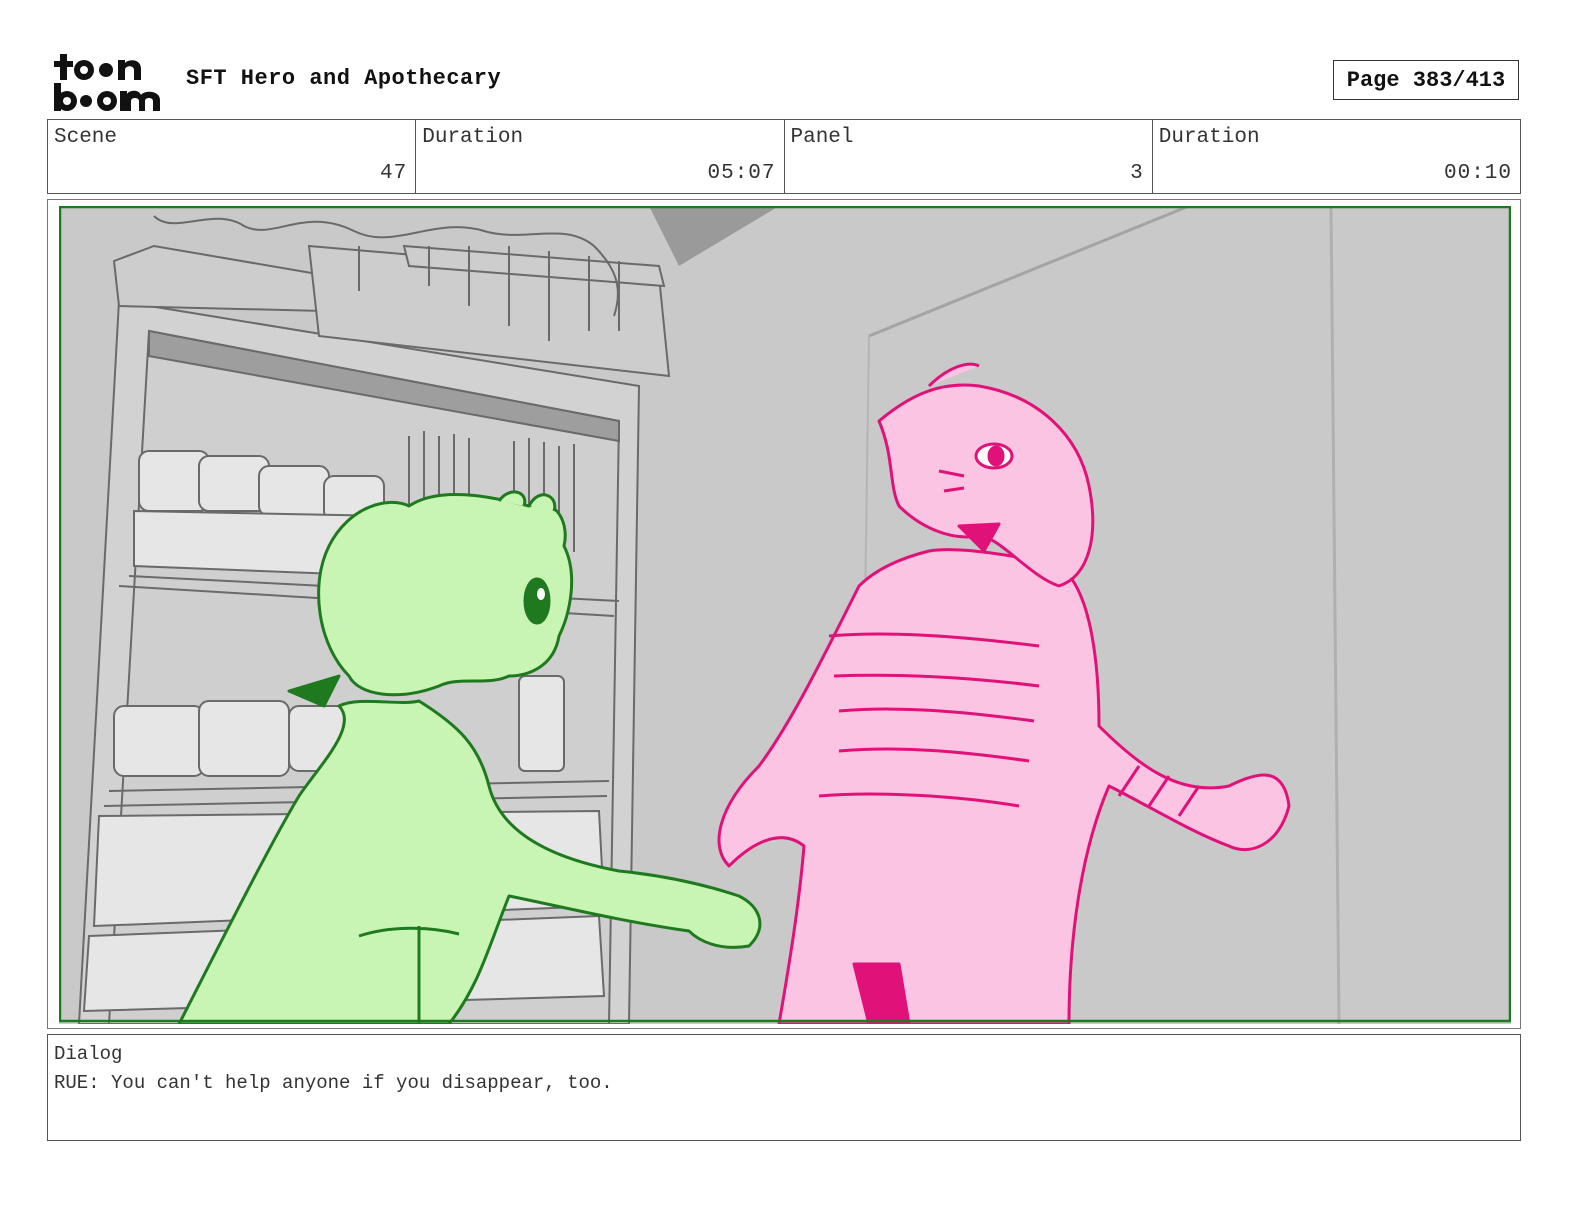 This screenshot has height=1224, width=1584. What do you see at coordinates (1426, 80) in the screenshot?
I see `page-number: Page 383/413` at bounding box center [1426, 80].